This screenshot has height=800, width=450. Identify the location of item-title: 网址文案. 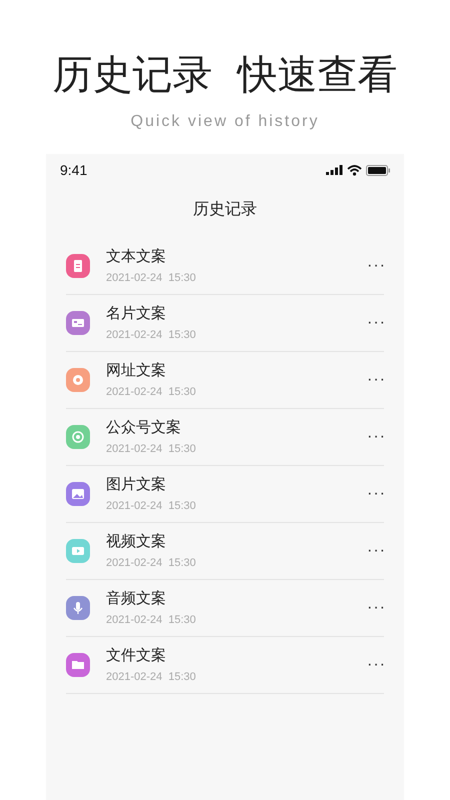
(136, 370).